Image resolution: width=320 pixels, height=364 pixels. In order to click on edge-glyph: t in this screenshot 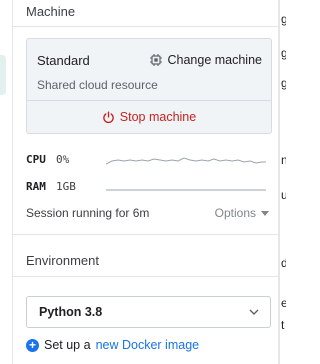, I will do `click(283, 325)`.